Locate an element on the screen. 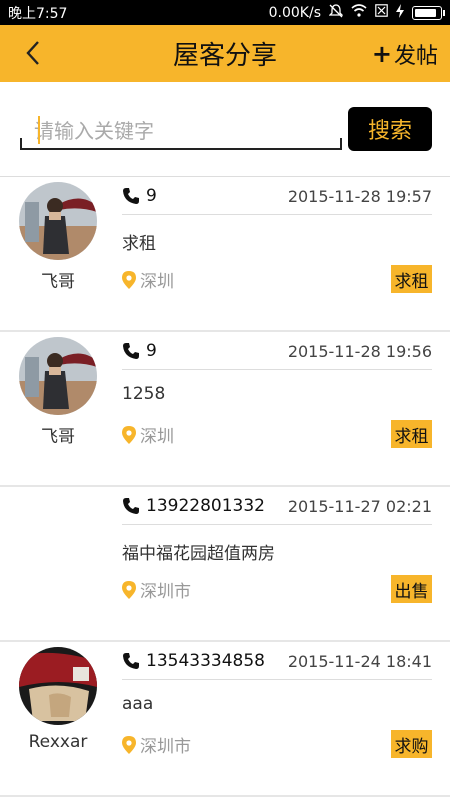  search-field is located at coordinates (181, 131).